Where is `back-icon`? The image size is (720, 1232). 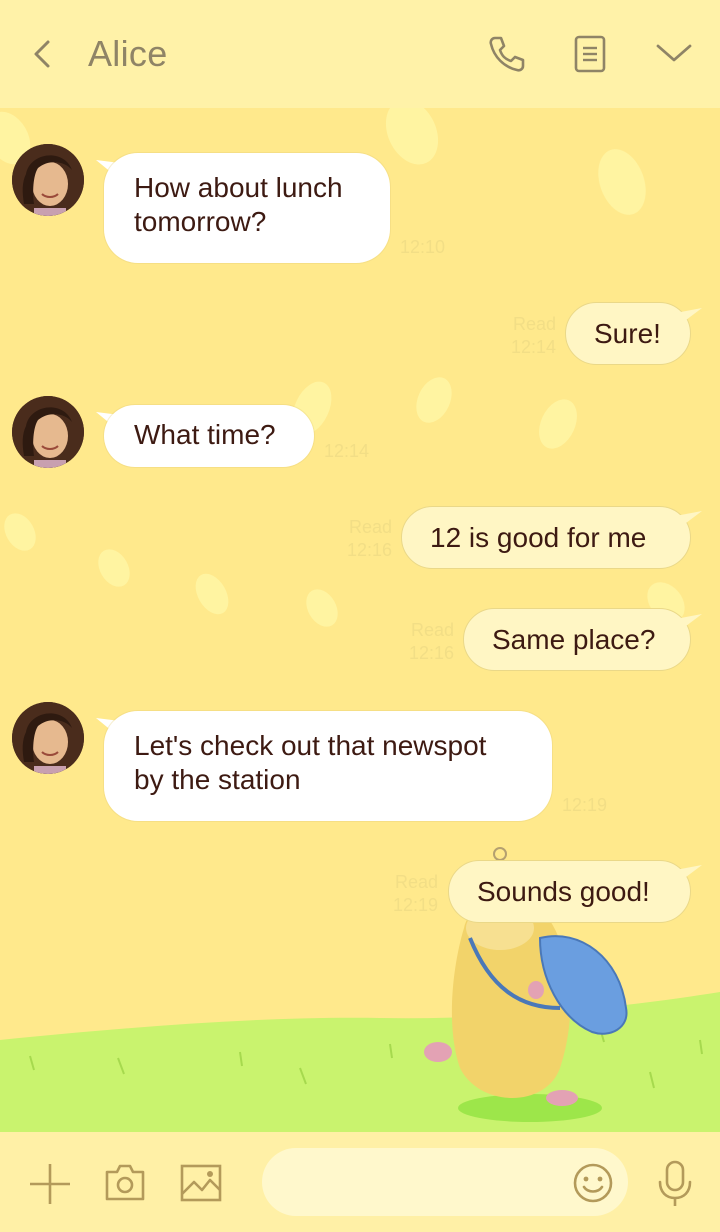 back-icon is located at coordinates (44, 54).